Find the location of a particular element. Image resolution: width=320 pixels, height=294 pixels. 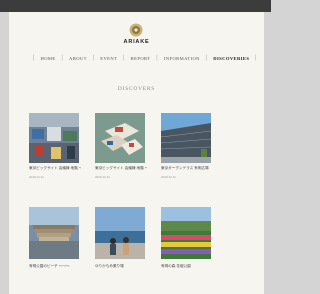

section-title: DISCOVERS is located at coordinates (136, 89).